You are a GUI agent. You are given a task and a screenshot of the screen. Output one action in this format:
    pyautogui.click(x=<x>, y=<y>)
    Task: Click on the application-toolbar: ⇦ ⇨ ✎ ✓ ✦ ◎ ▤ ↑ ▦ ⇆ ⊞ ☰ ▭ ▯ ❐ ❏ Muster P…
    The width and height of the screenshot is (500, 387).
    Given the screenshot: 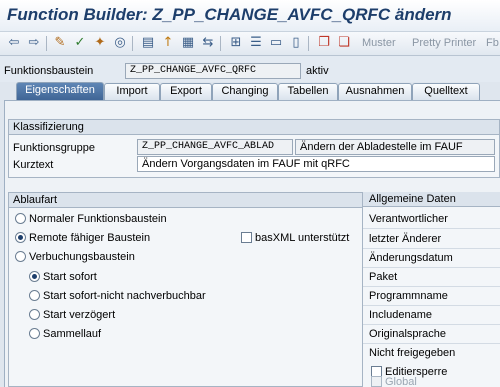 What is the action you would take?
    pyautogui.click(x=250, y=44)
    